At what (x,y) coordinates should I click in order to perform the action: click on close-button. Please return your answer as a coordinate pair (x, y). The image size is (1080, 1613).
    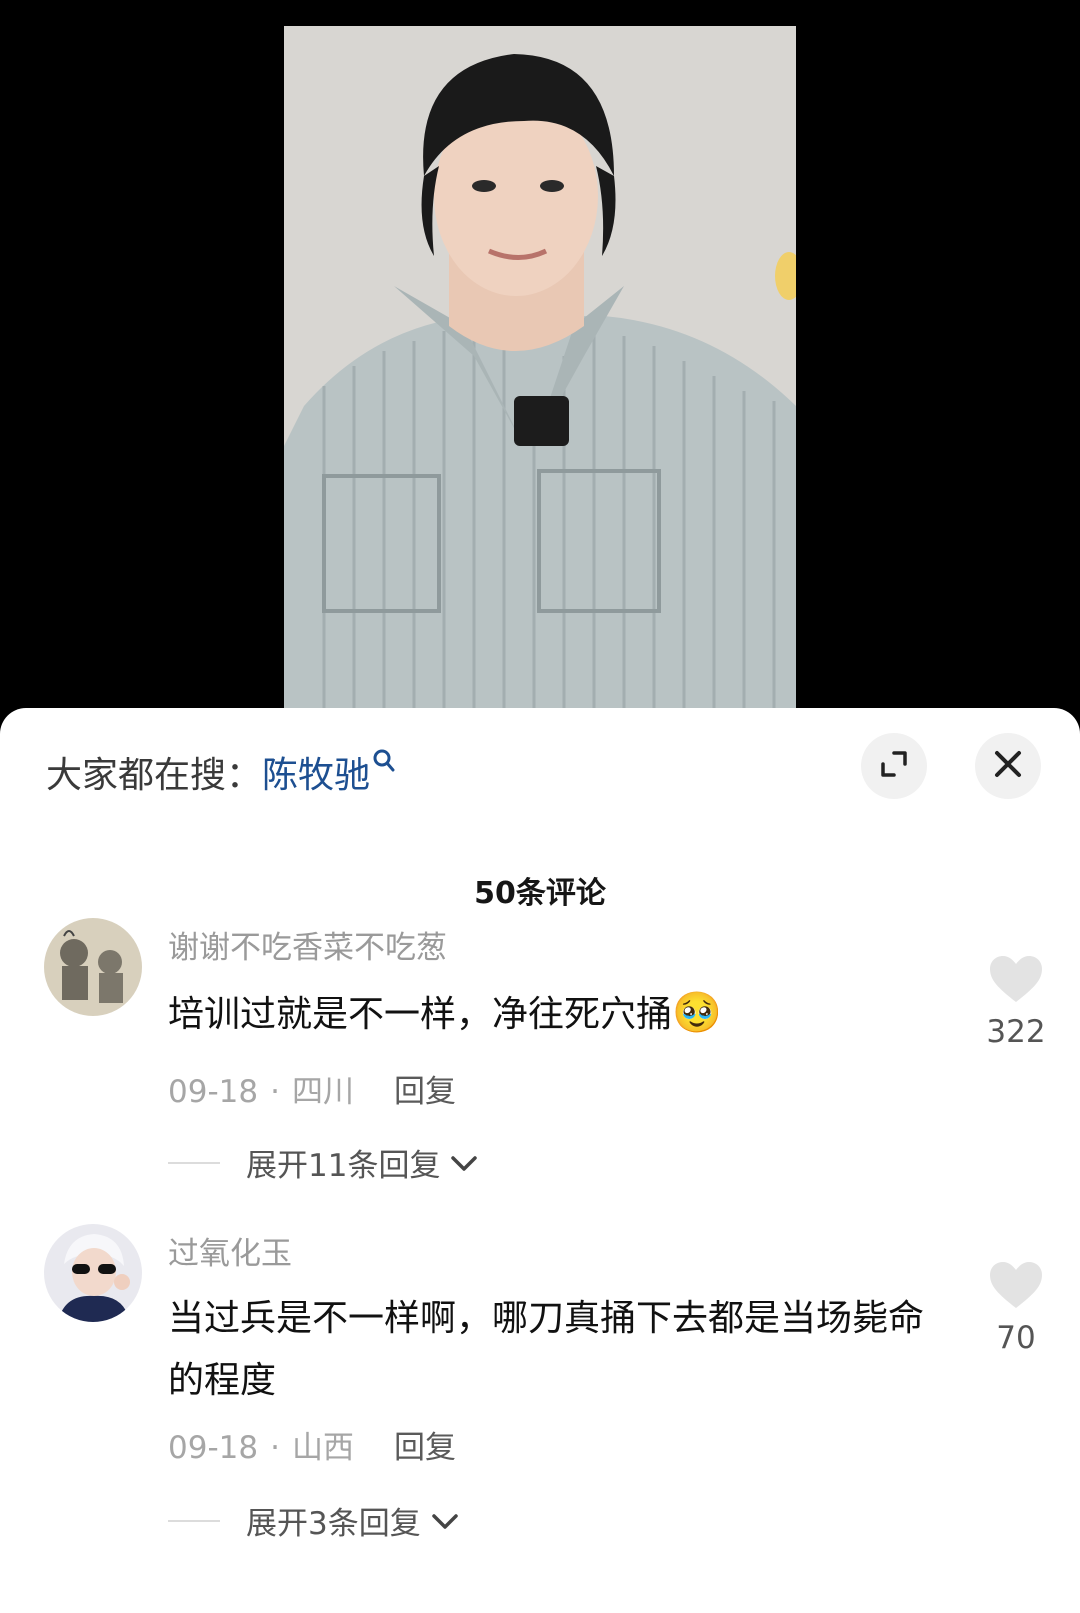
    Looking at the image, I should click on (1008, 766).